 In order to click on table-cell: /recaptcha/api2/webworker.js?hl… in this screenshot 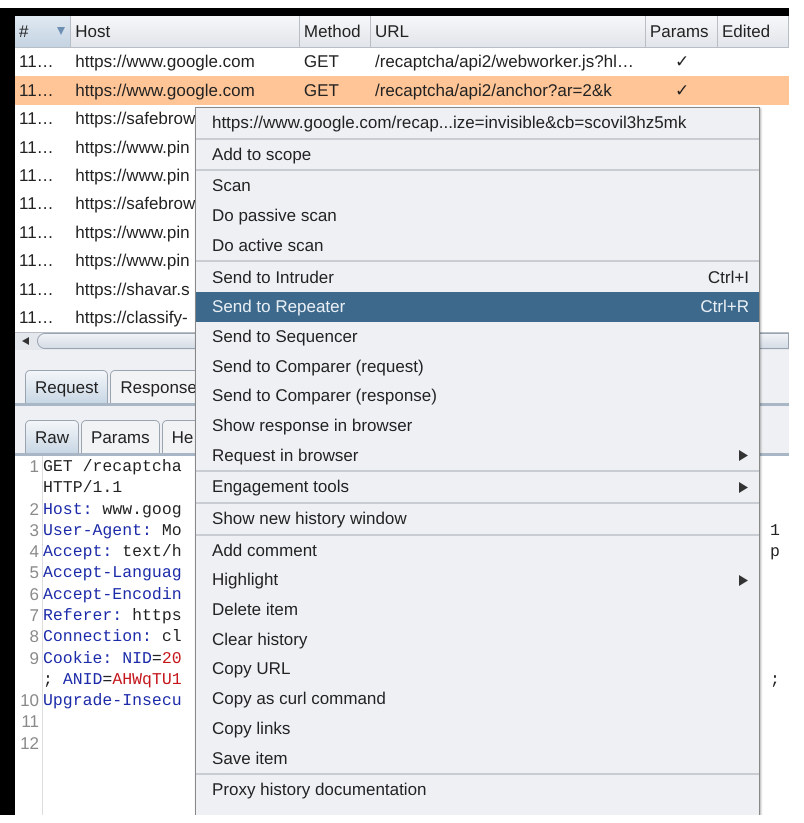, I will do `click(504, 62)`.